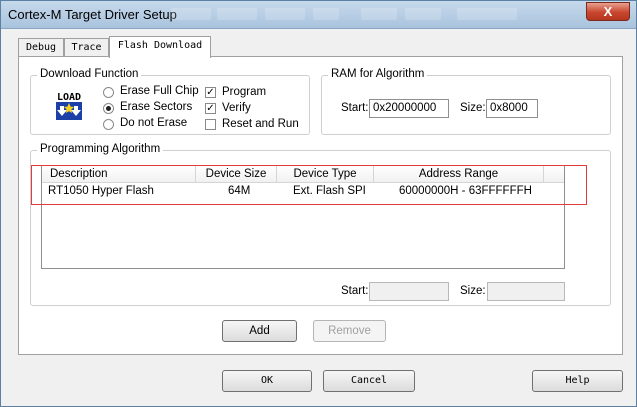 Image resolution: width=637 pixels, height=407 pixels. I want to click on title-bar: Cortex-M Target Driver Setup X, so click(318, 15).